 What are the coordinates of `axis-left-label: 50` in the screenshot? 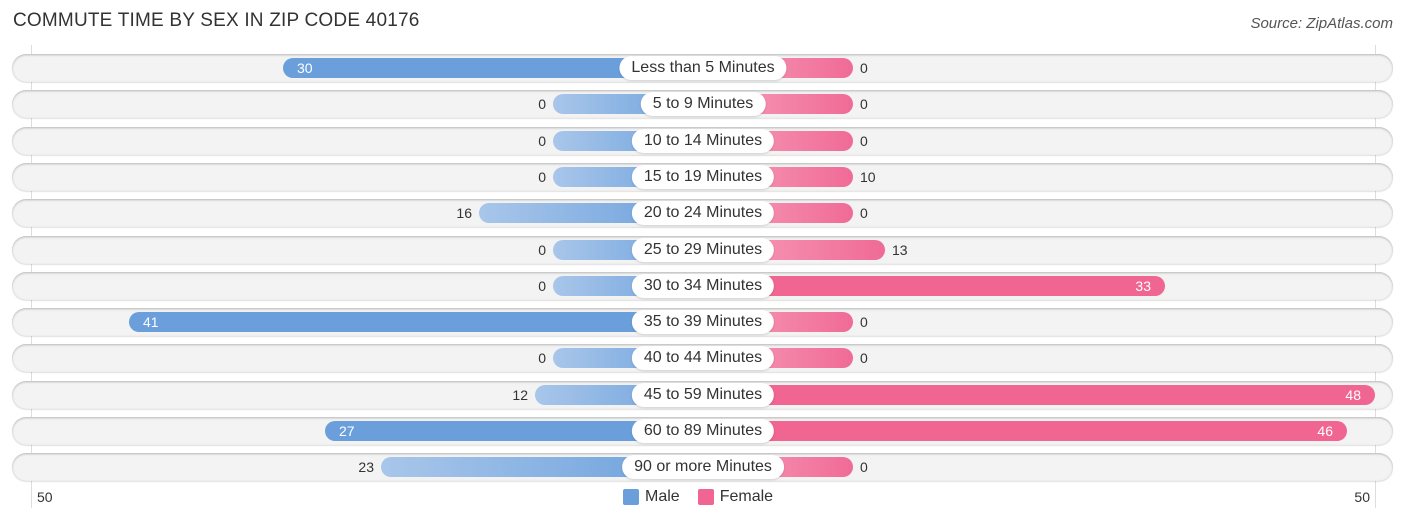 It's located at (45, 497).